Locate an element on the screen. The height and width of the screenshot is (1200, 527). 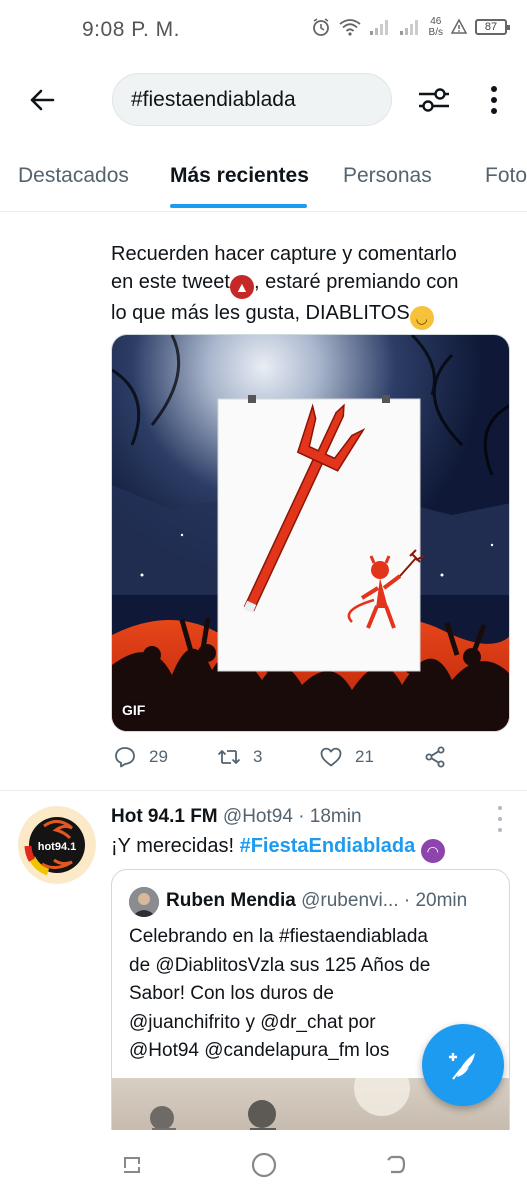
back-nav-button is located at coordinates (396, 1165).